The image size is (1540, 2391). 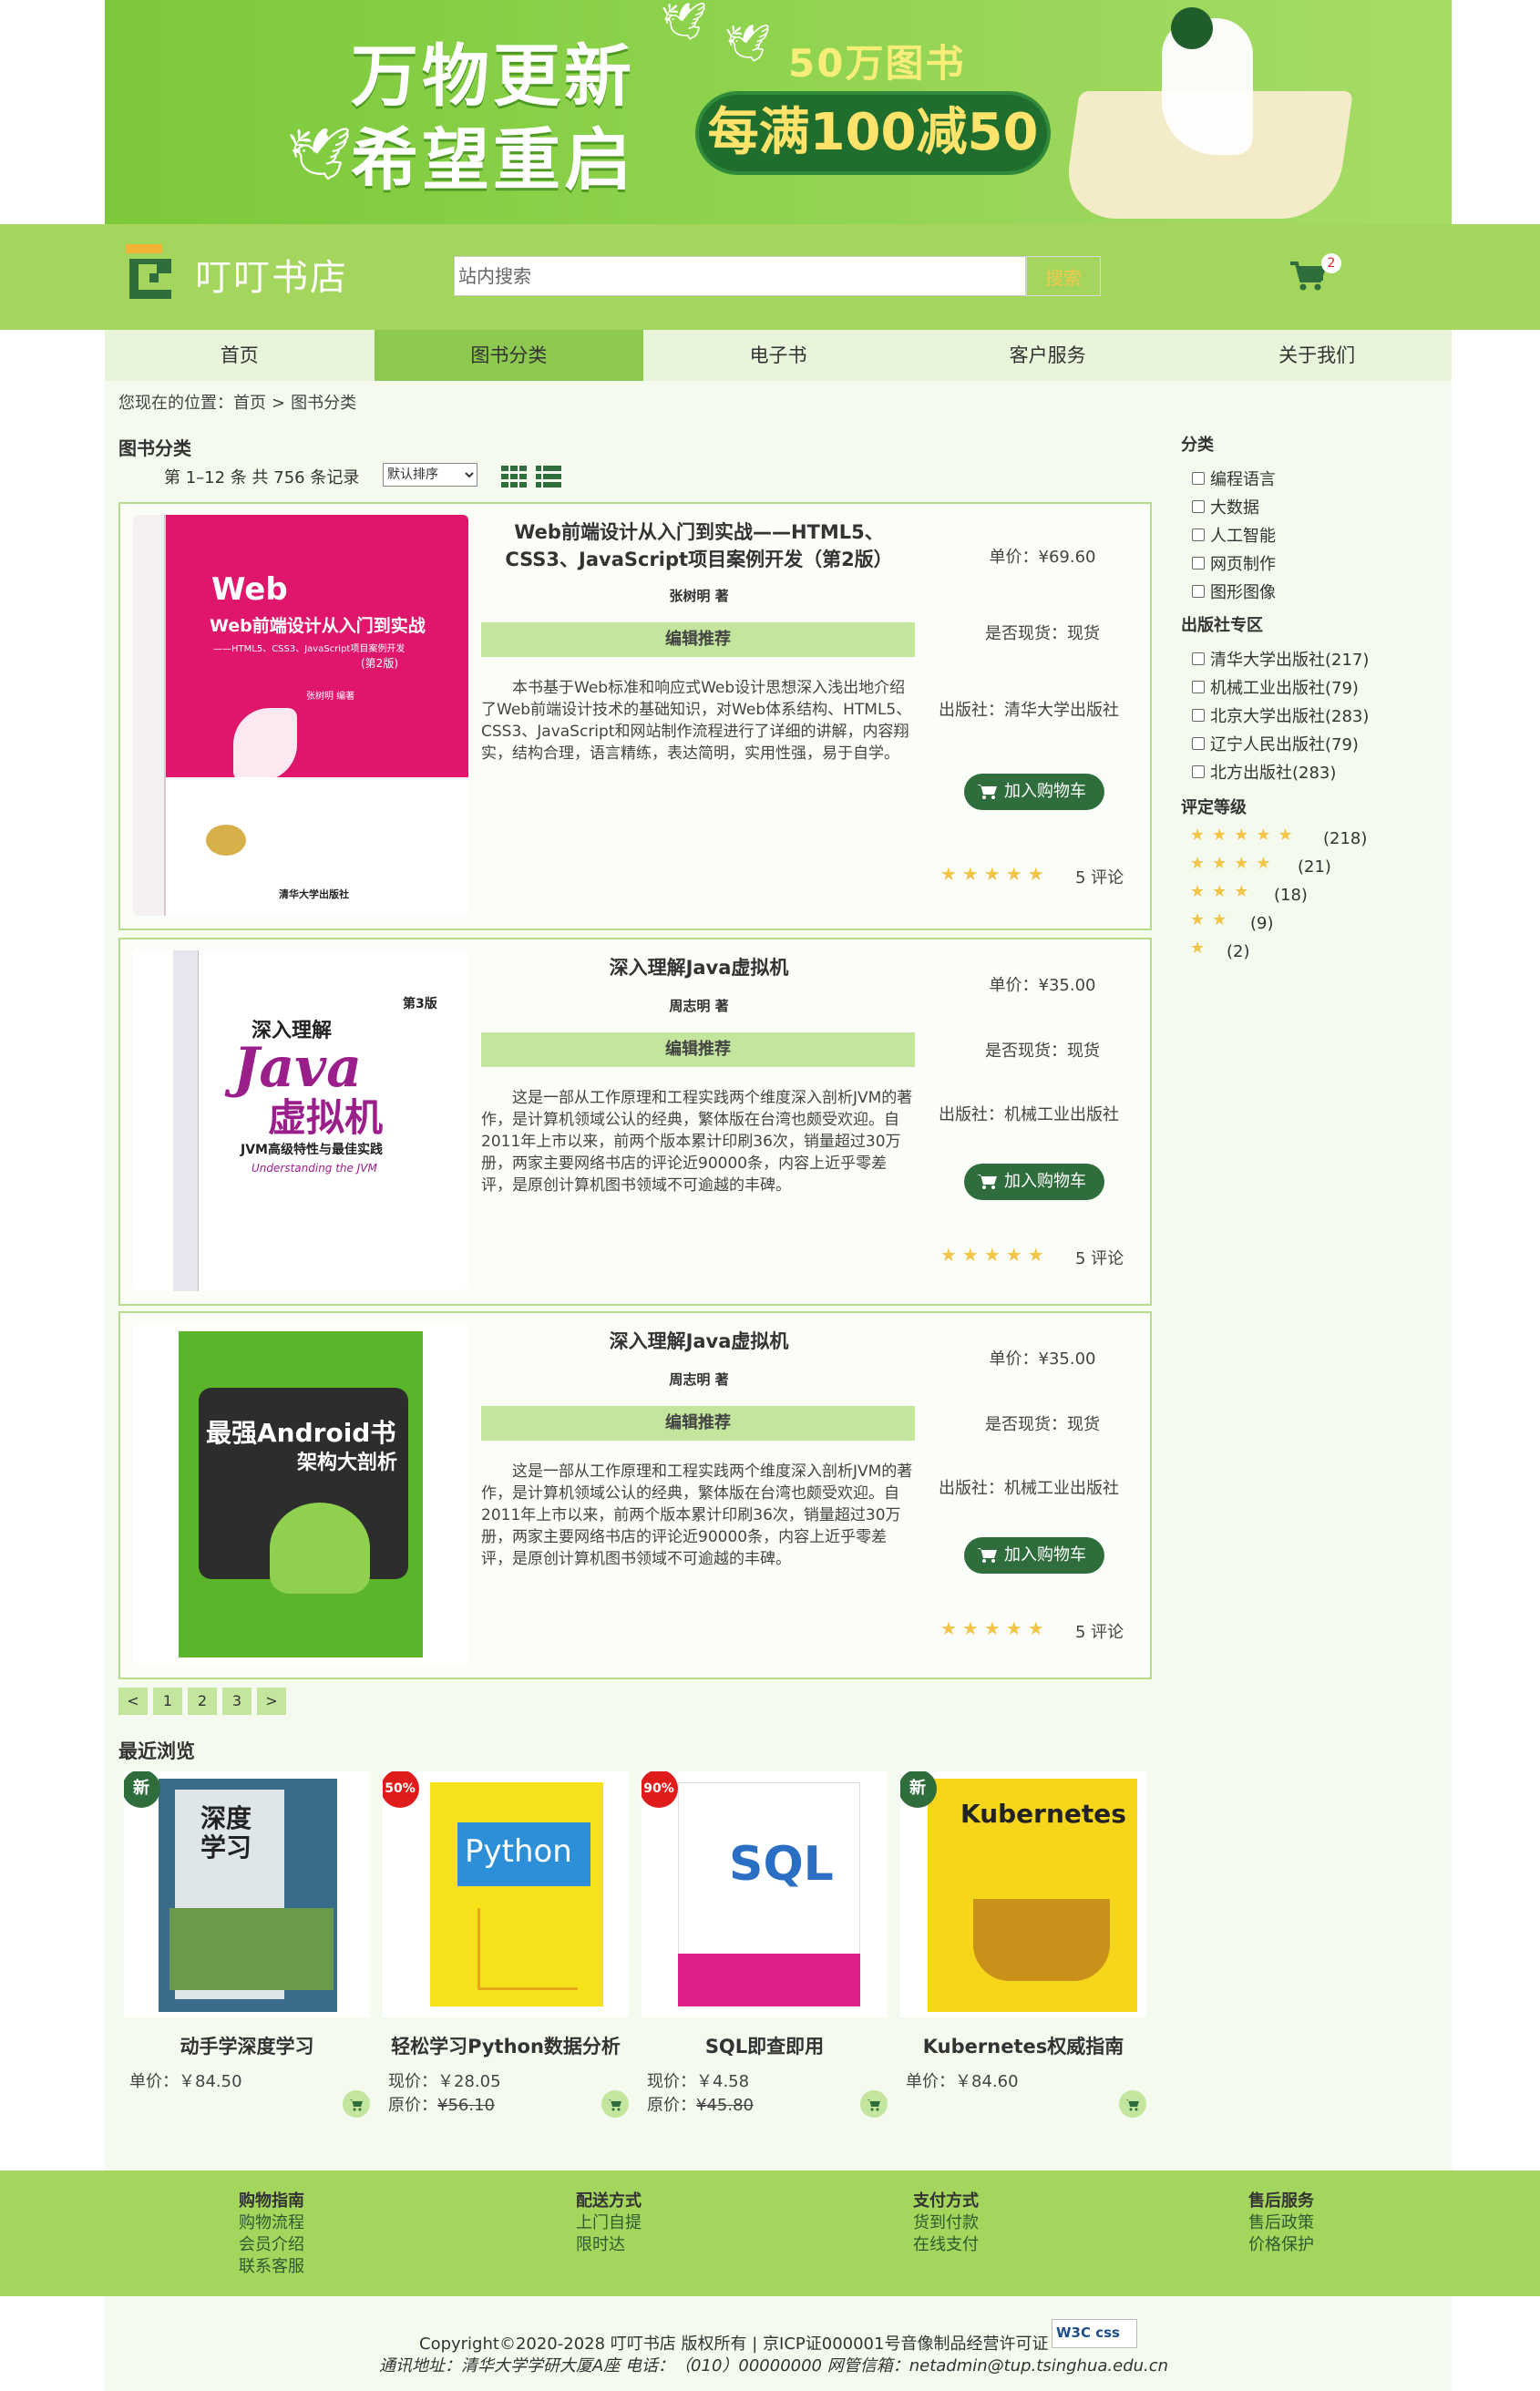 I want to click on recent-item: 新 深度学习 动手学深度学习 单价：￥84.50, so click(x=247, y=1945).